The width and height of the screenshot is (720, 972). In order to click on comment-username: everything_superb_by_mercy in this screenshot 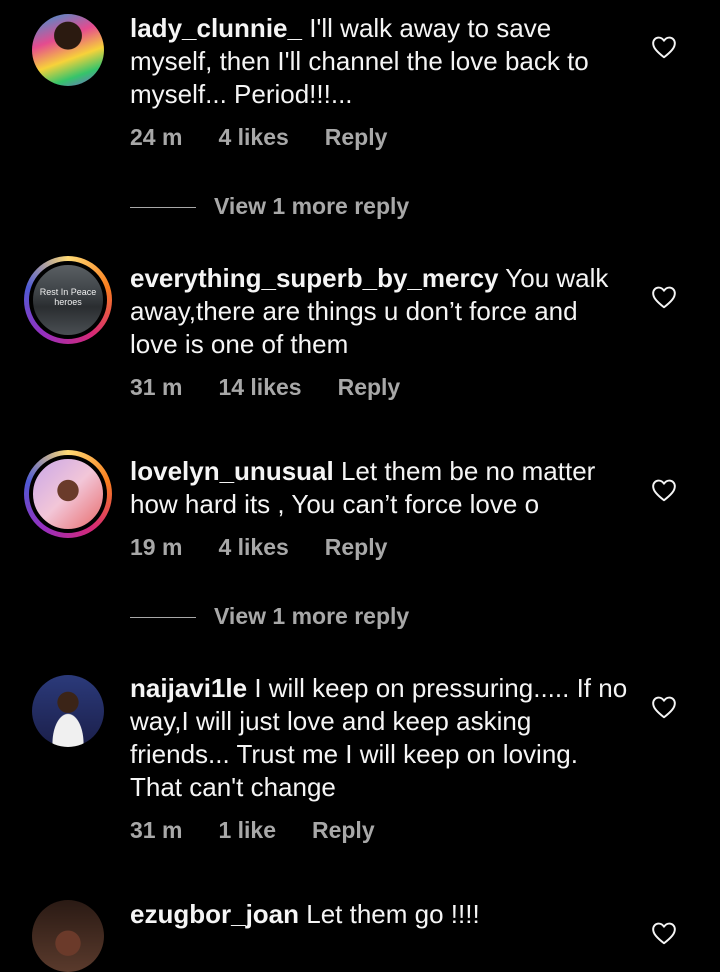, I will do `click(314, 278)`.